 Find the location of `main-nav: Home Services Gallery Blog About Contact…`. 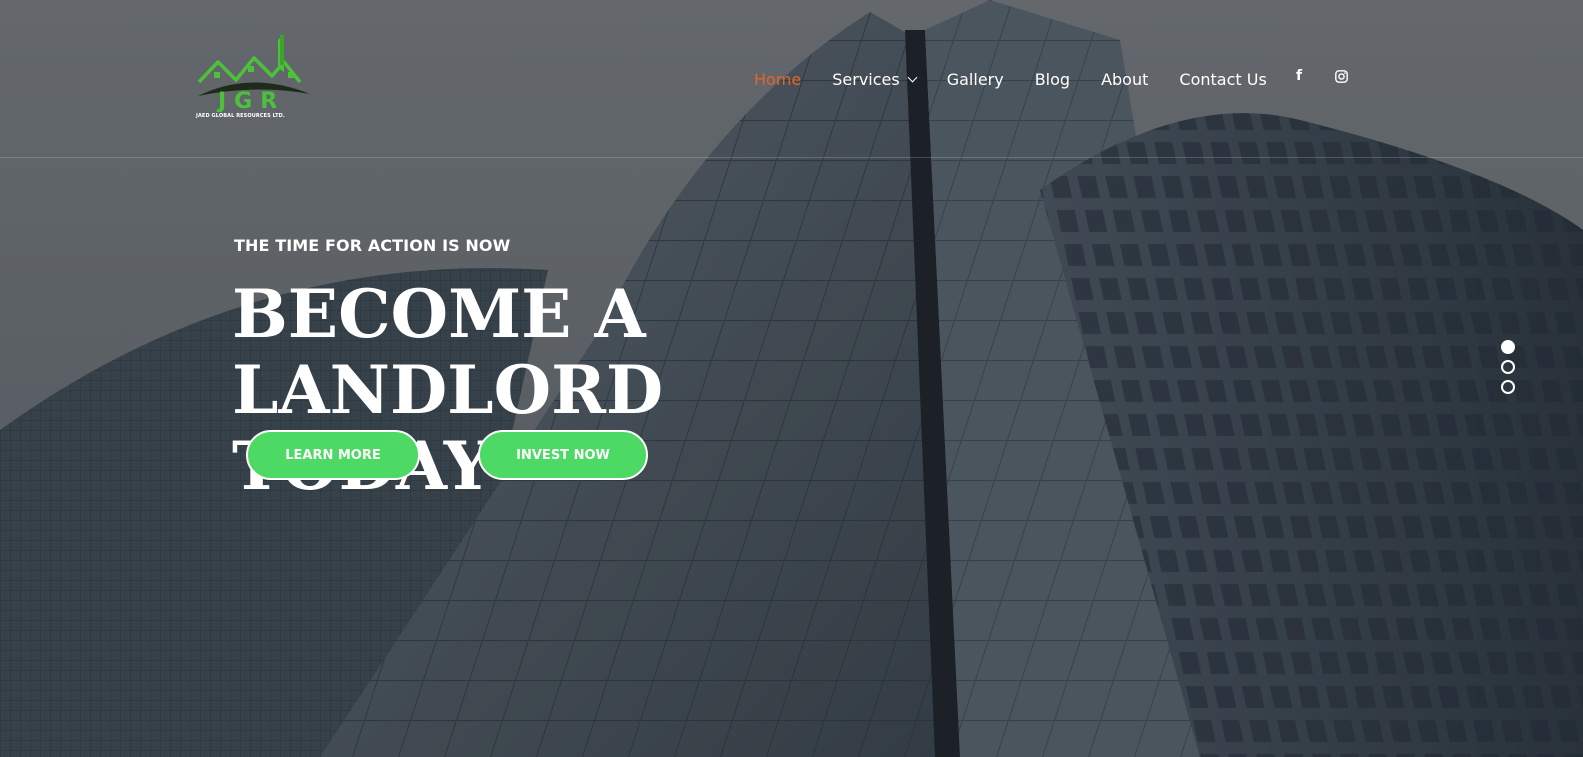

main-nav: Home Services Gallery Blog About Contact… is located at coordinates (1026, 79).